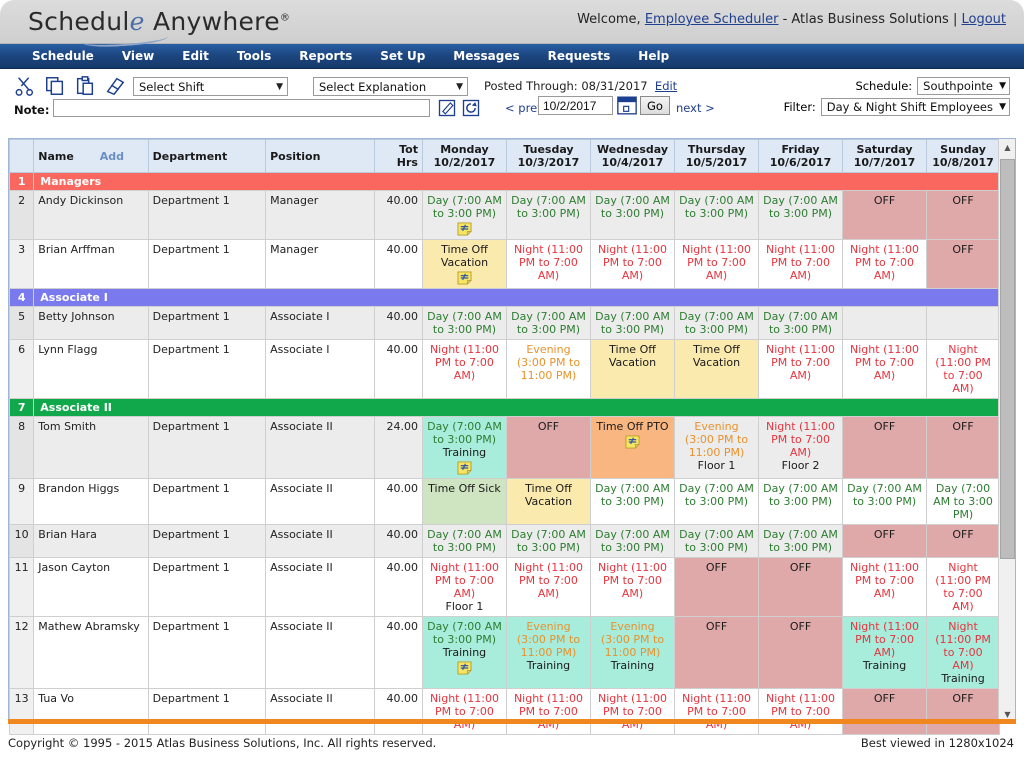 The image size is (1024, 768). I want to click on employee-name-cell: Brandon Higgs, so click(91, 501).